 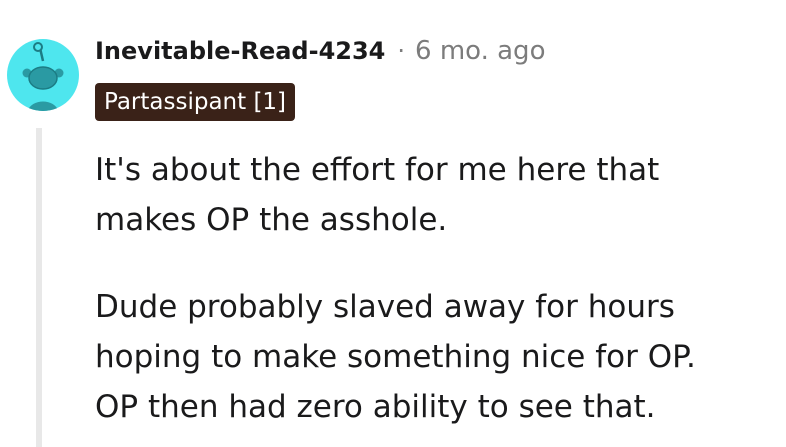 What do you see at coordinates (195, 102) in the screenshot?
I see `user-flair: Partassipant [1]` at bounding box center [195, 102].